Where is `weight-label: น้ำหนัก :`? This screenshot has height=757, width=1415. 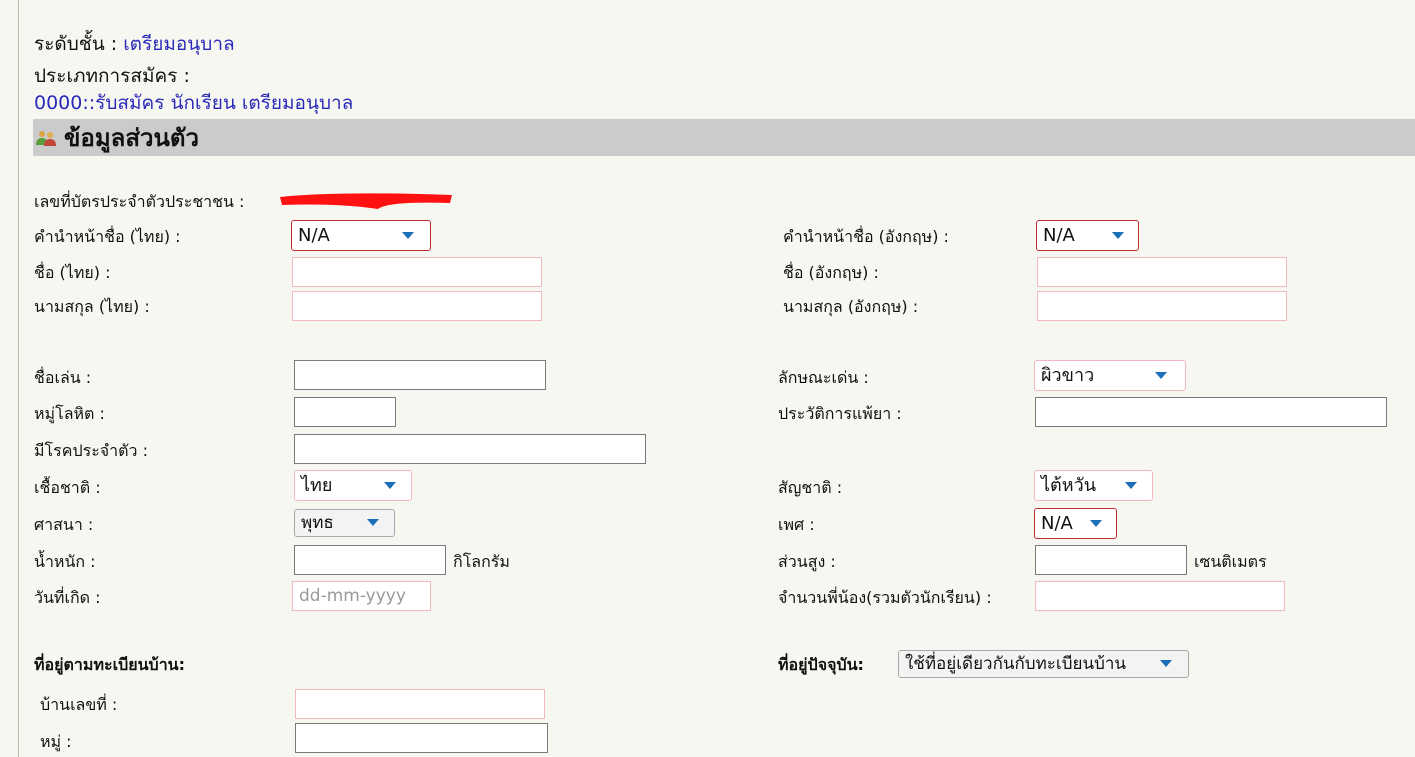
weight-label: น้ำหนัก : is located at coordinates (65, 561).